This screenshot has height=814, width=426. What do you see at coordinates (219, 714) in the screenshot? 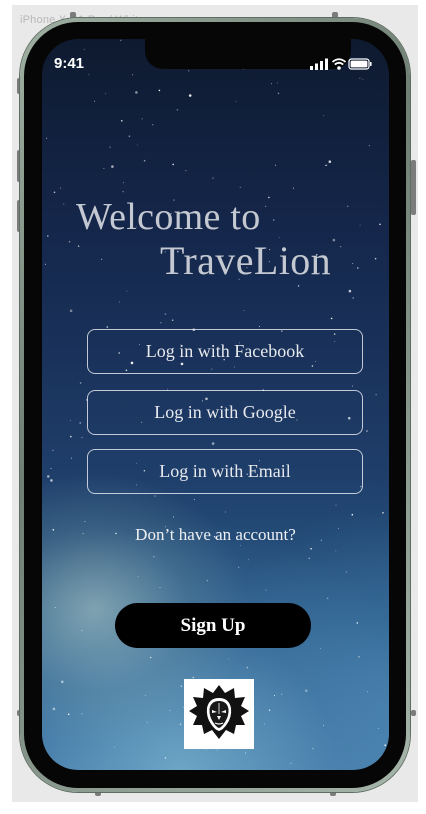
I see `logo` at bounding box center [219, 714].